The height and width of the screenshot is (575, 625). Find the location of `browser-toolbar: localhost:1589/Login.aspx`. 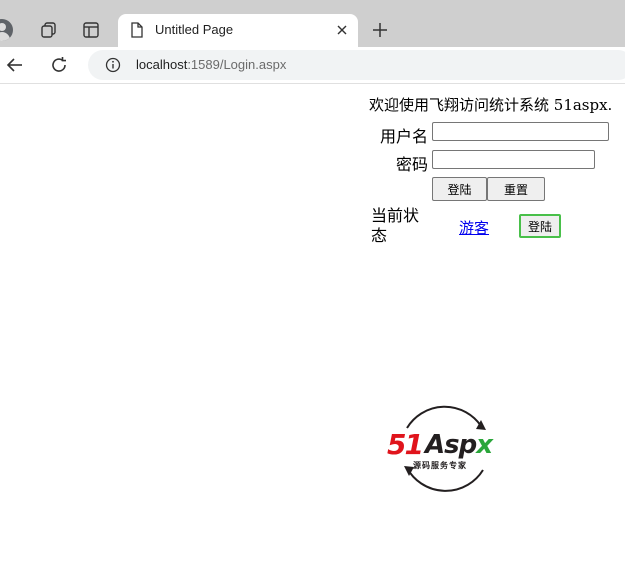

browser-toolbar: localhost:1589/Login.aspx is located at coordinates (312, 65).